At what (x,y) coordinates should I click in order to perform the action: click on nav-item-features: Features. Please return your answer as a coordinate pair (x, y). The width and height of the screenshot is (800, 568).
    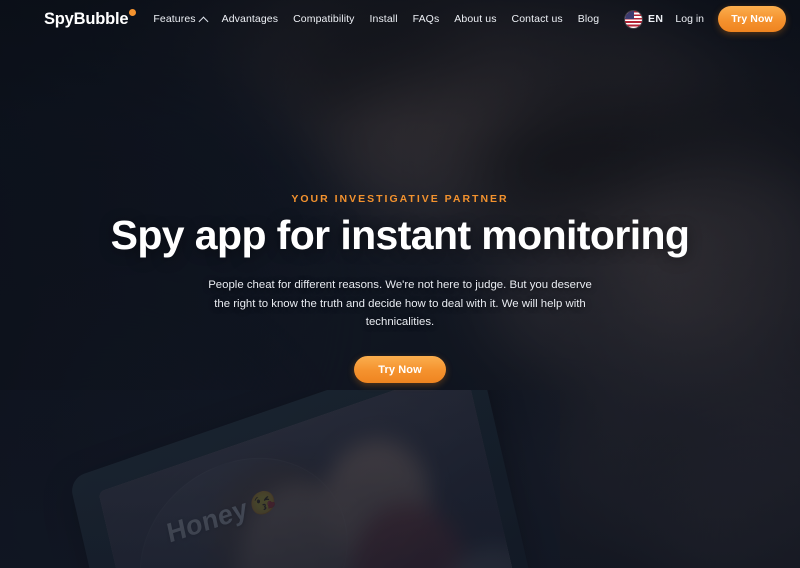
    Looking at the image, I should click on (181, 19).